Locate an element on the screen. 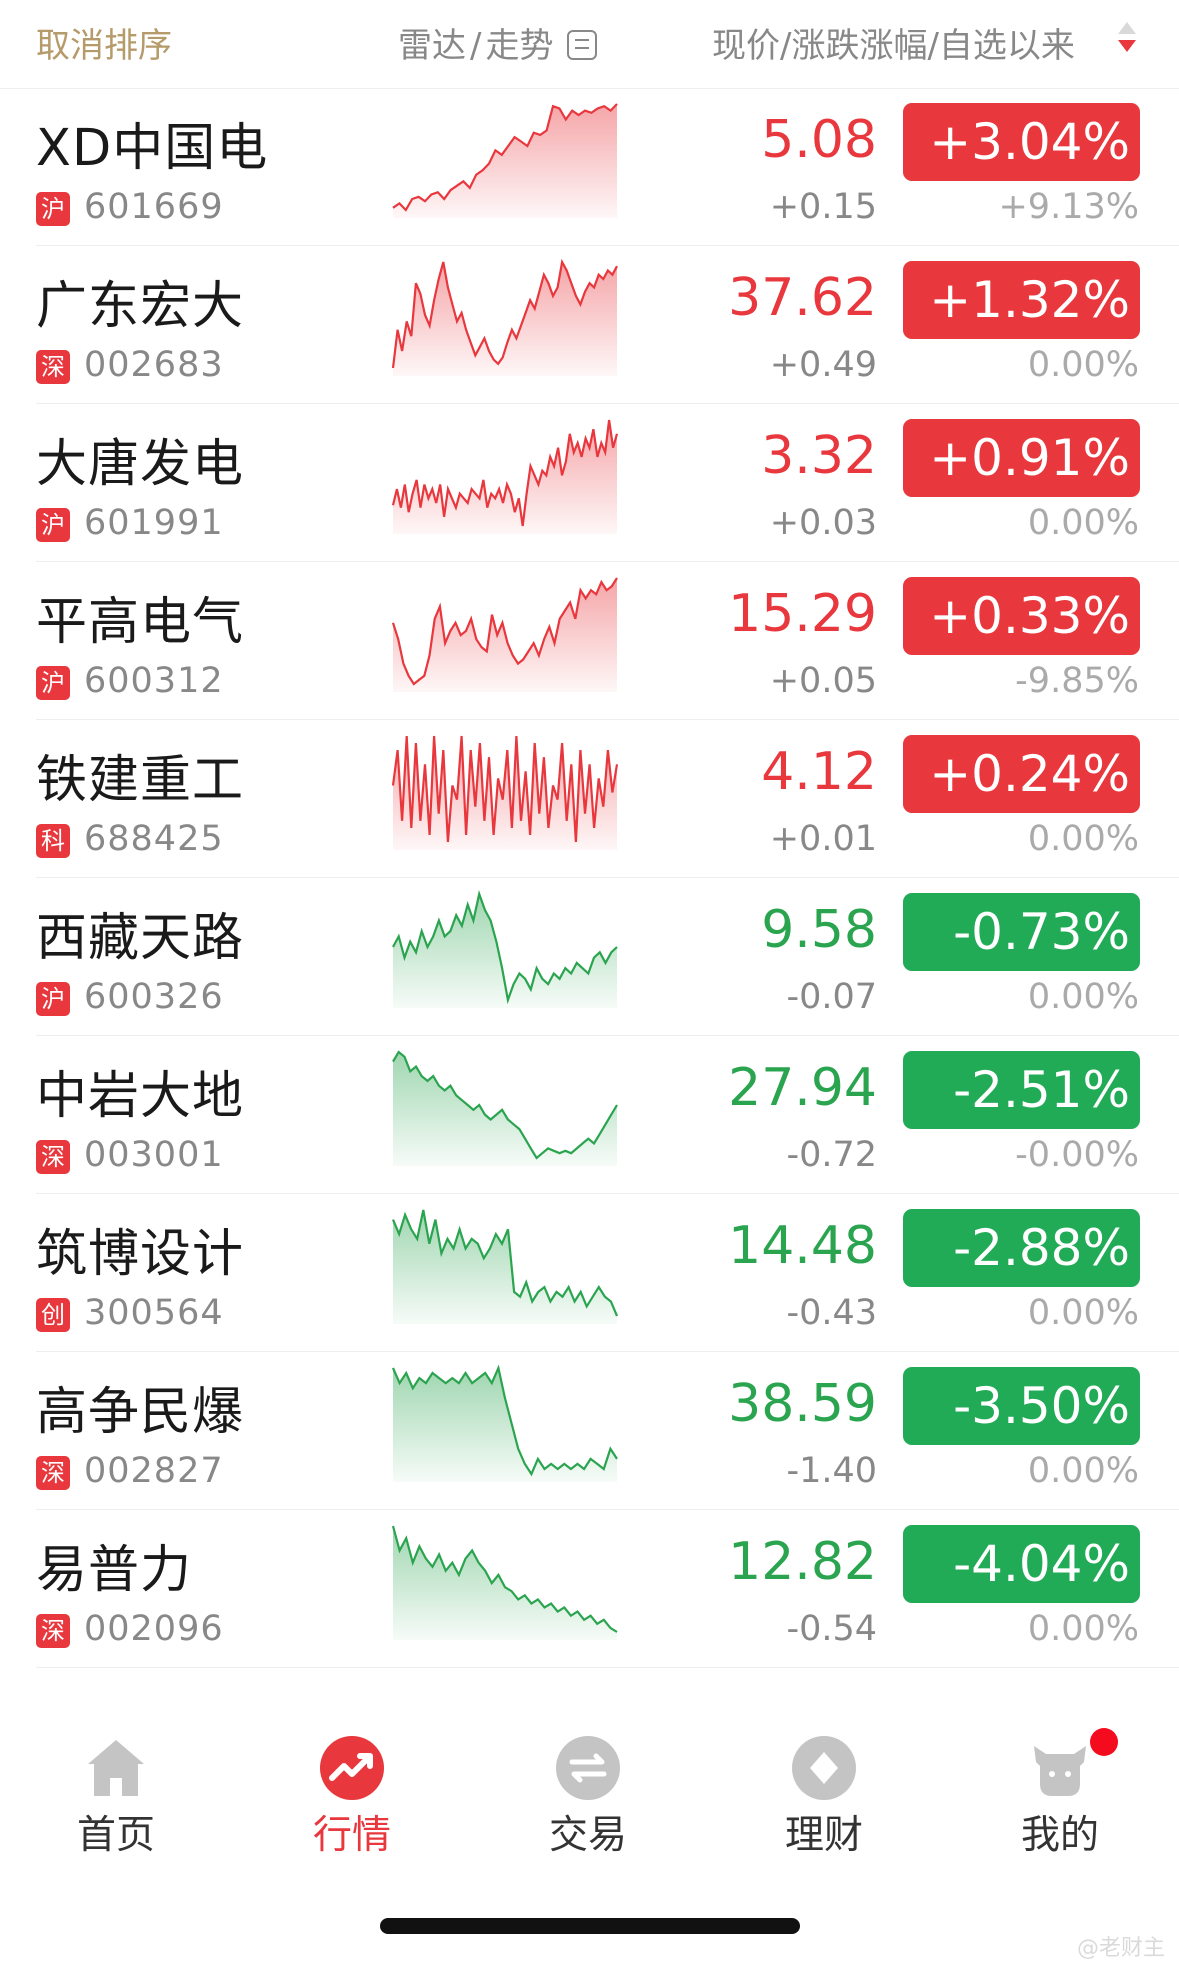 The width and height of the screenshot is (1179, 1962). sort-arrows-icon is located at coordinates (1127, 40).